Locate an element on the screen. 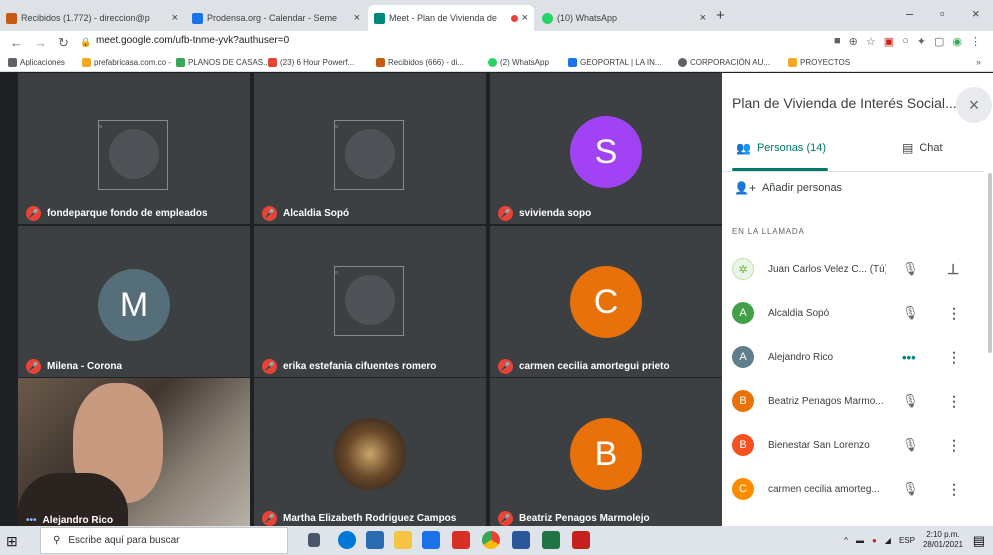 The height and width of the screenshot is (555, 993). bookmark-item: Aplicaciones is located at coordinates (36, 62).